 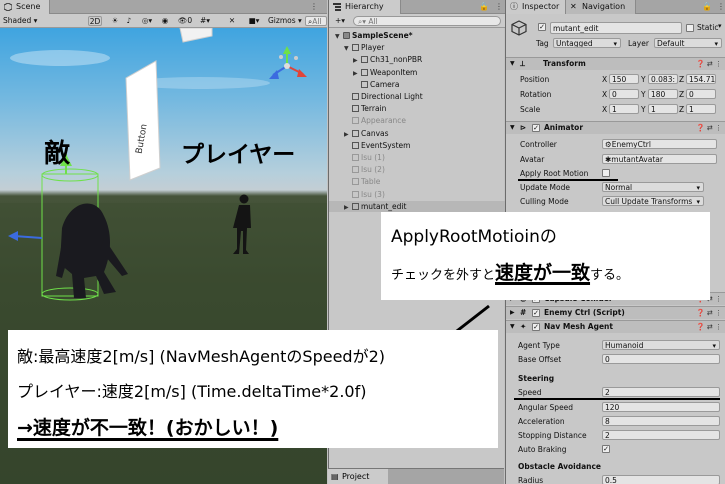 I want to click on scale-z-field: 1, so click(x=701, y=109).